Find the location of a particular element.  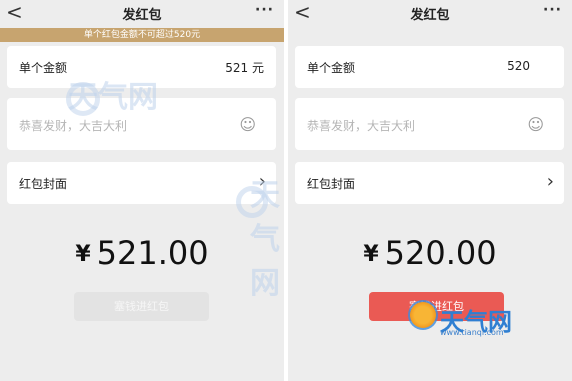

send-button-disabled: 塞钱进红包 is located at coordinates (141, 306).